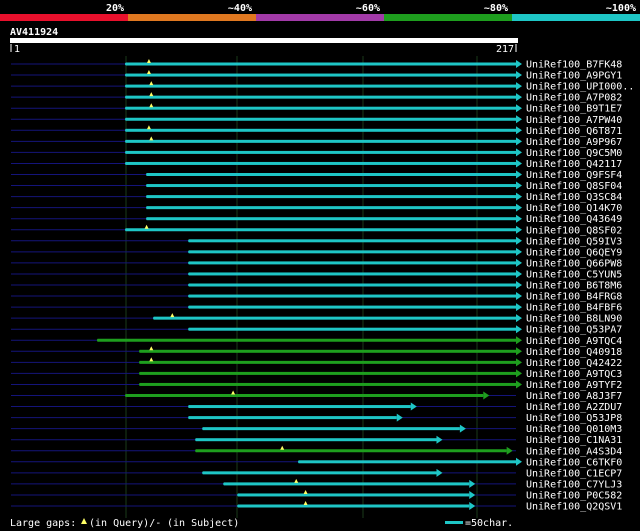 This screenshot has height=531, width=640. What do you see at coordinates (574, 352) in the screenshot?
I see `hit-label: UniRef100_Q40918` at bounding box center [574, 352].